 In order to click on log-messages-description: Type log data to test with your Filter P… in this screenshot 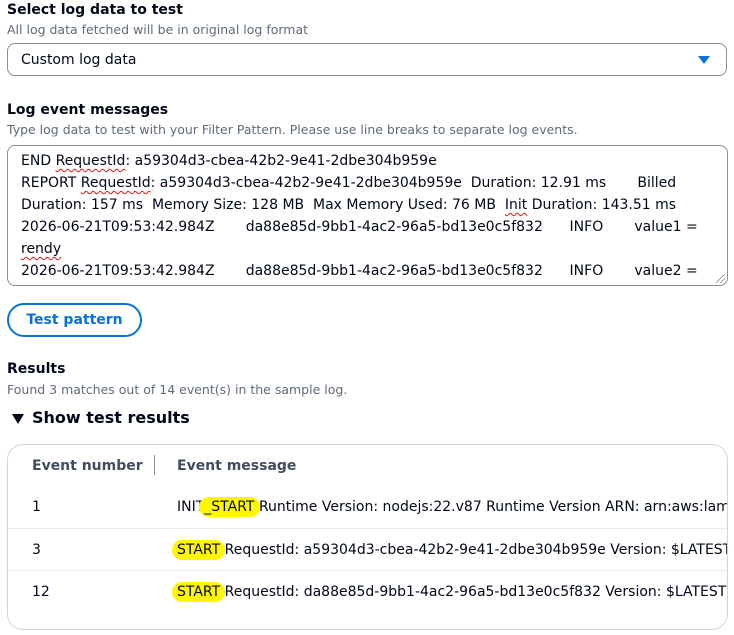, I will do `click(292, 129)`.